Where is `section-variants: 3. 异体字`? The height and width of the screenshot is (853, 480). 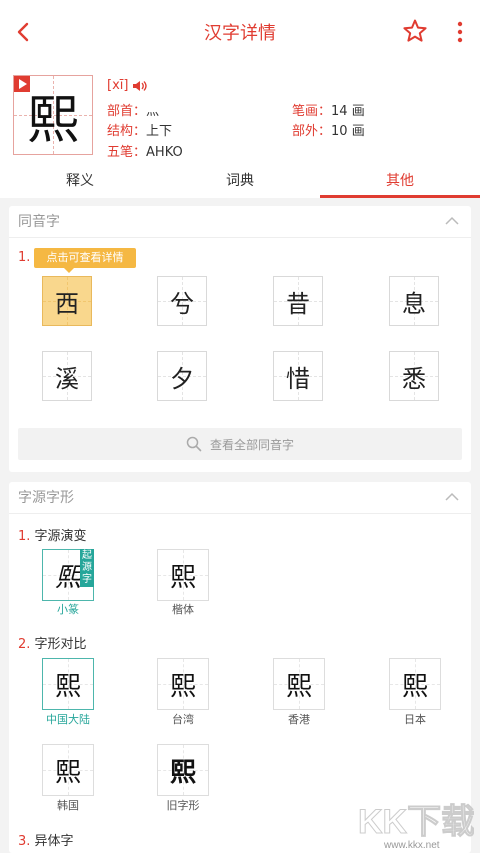 section-variants: 3. 异体字 is located at coordinates (46, 841).